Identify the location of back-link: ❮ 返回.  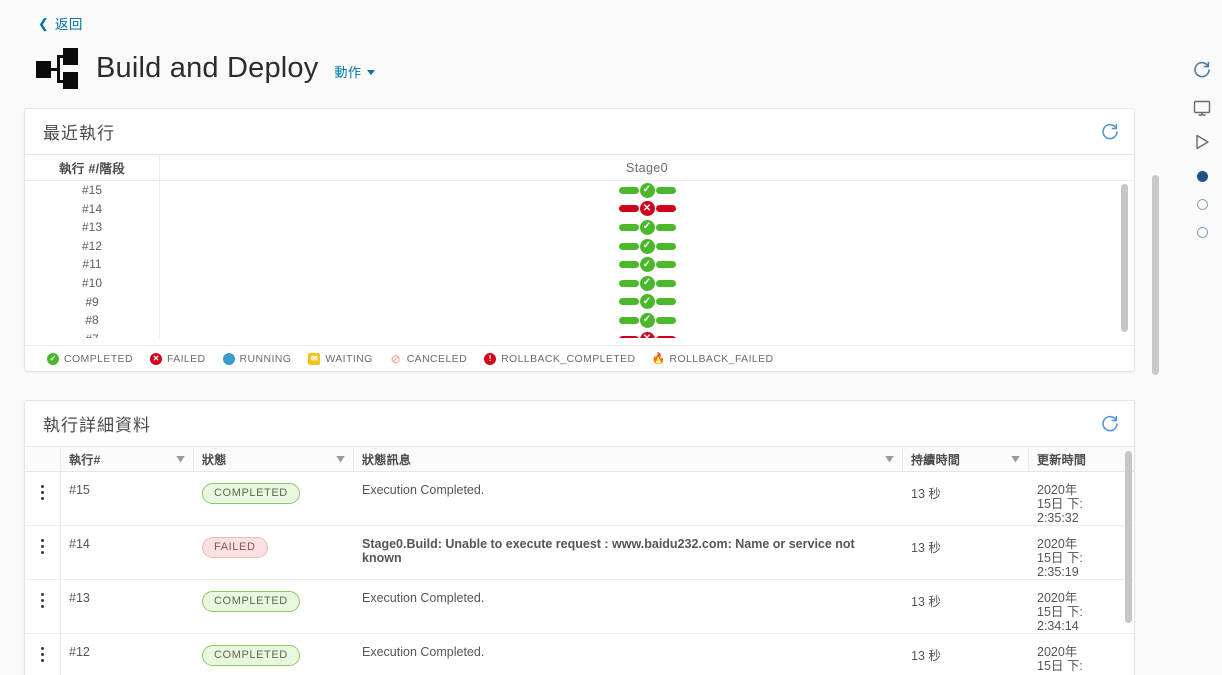
(60, 23).